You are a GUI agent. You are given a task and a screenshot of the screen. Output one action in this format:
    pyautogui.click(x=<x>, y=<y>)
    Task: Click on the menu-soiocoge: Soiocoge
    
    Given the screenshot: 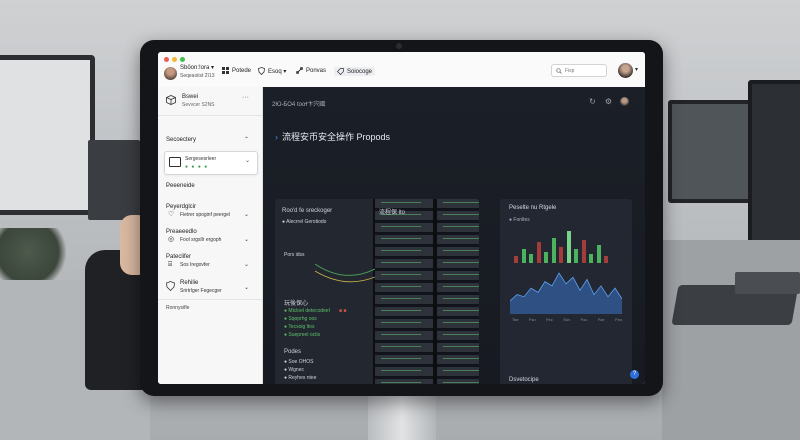 What is the action you would take?
    pyautogui.click(x=355, y=71)
    